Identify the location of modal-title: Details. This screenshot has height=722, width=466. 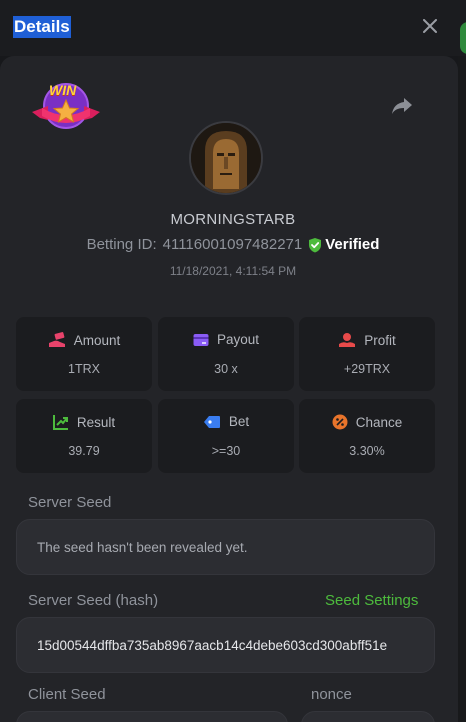
(42, 27).